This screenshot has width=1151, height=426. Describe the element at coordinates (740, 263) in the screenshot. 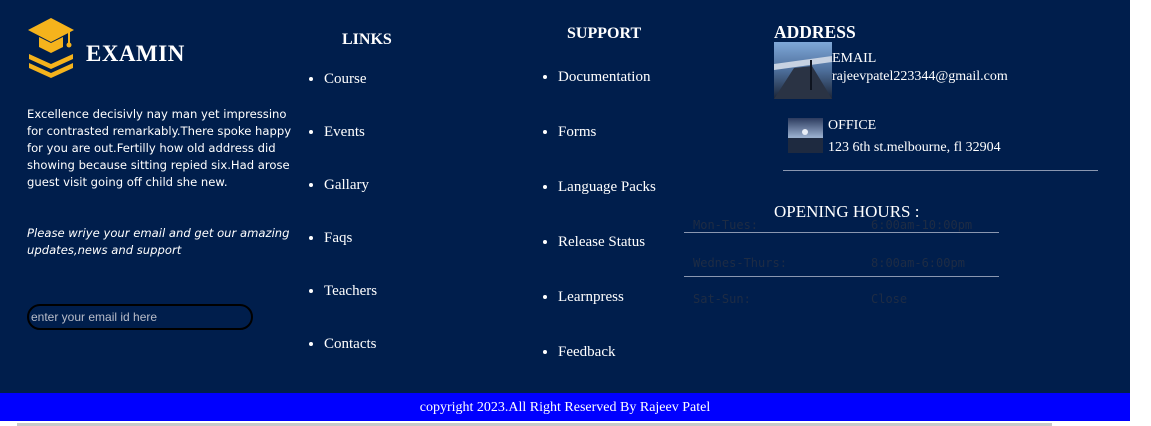

I see `hours-day: Wednes-Thurs:` at that location.